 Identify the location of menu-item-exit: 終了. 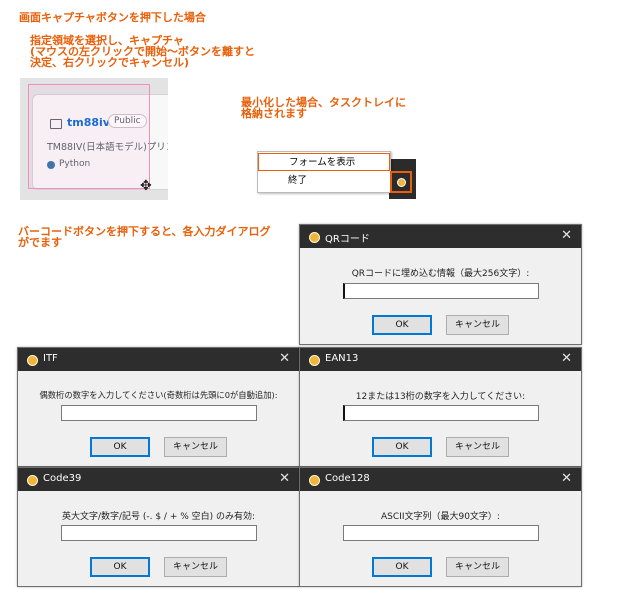
(324, 181).